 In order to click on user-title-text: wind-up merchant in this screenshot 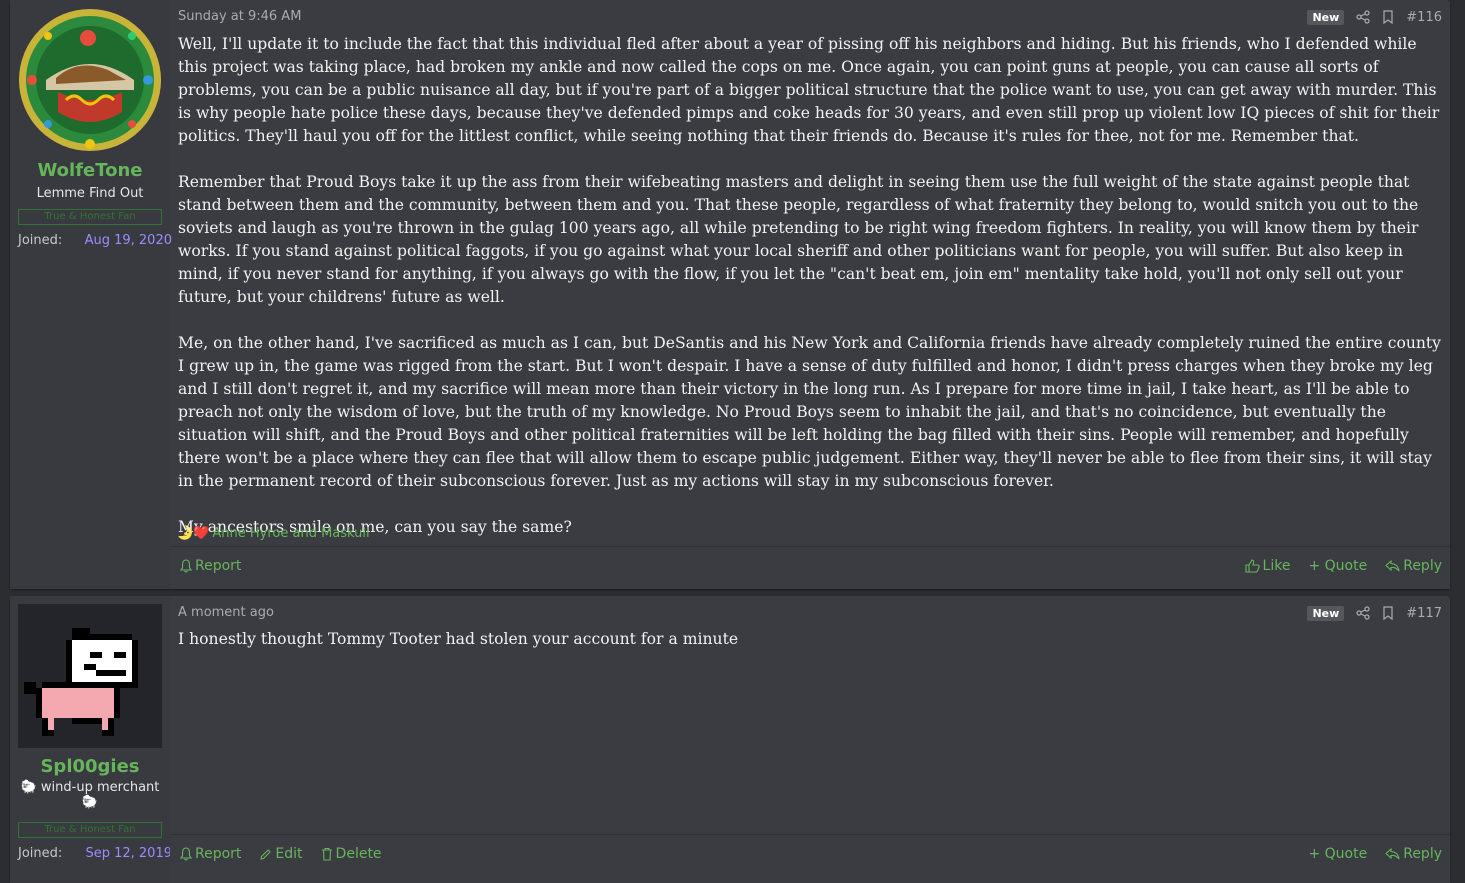, I will do `click(100, 787)`.